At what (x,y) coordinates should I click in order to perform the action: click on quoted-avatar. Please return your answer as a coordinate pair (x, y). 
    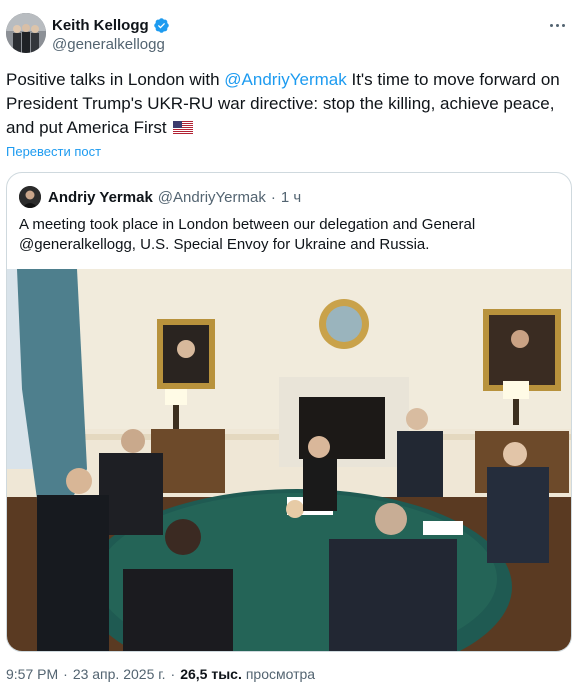
    Looking at the image, I should click on (30, 197).